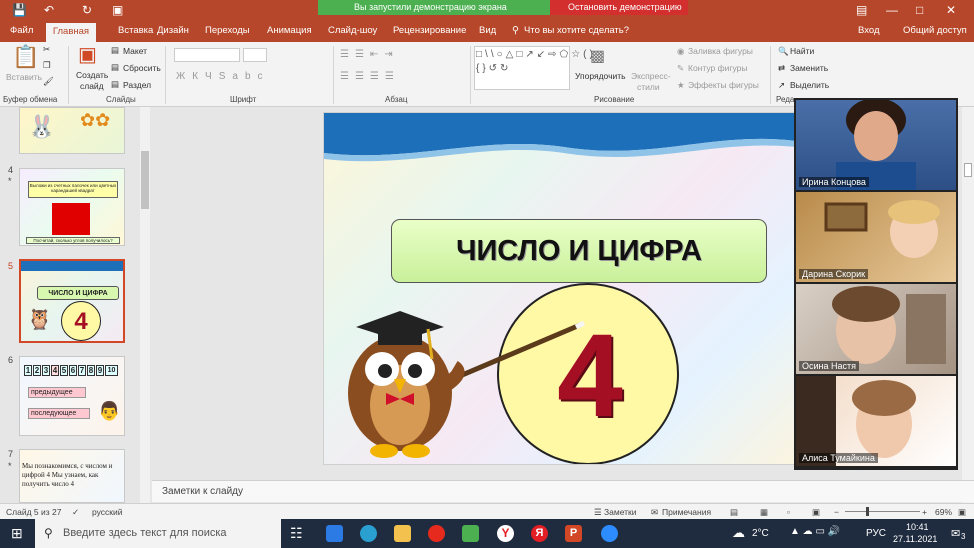 This screenshot has height=548, width=974. I want to click on file-explorer-icon, so click(402, 533).